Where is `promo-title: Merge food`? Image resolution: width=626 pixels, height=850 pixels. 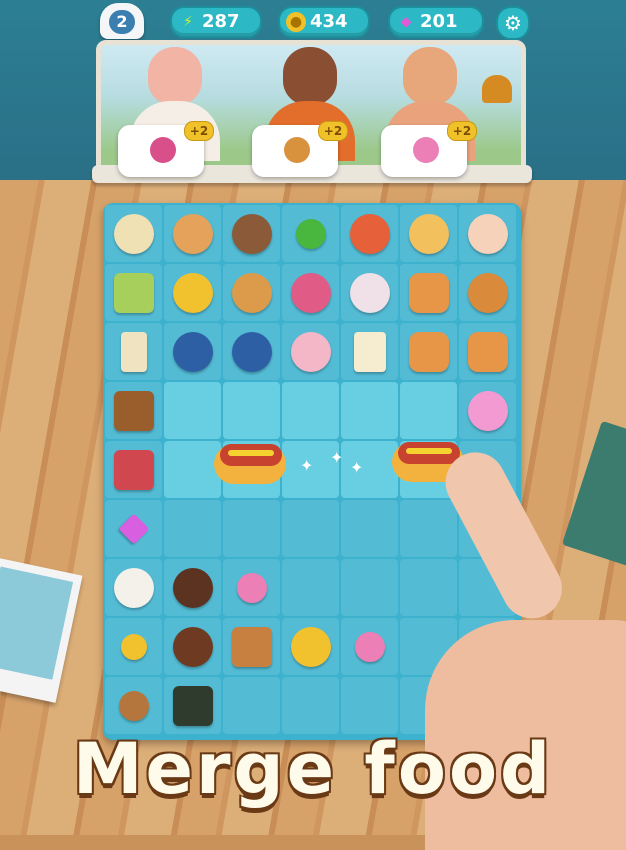 promo-title: Merge food is located at coordinates (313, 769).